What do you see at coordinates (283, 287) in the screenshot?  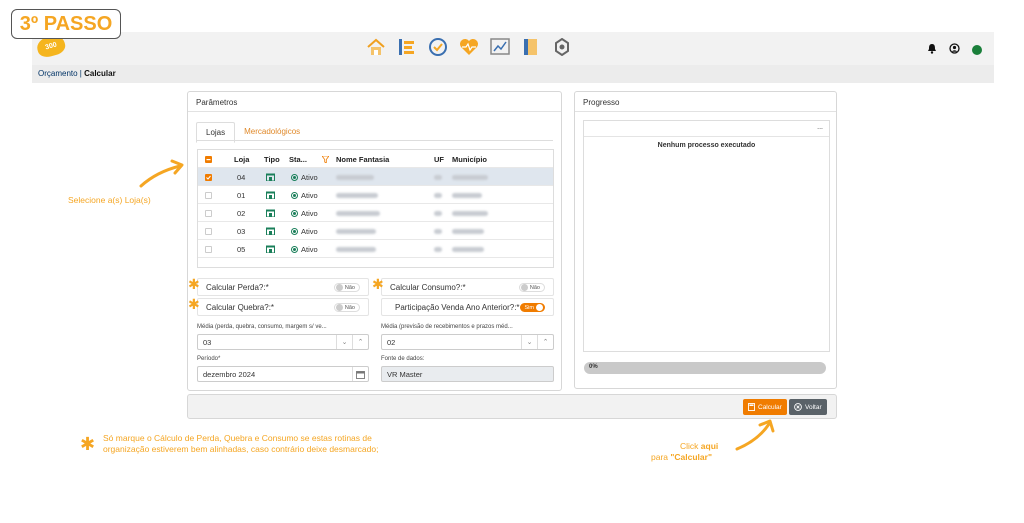 I see `calcular-perda-option: Calcular Perda?:* Não` at bounding box center [283, 287].